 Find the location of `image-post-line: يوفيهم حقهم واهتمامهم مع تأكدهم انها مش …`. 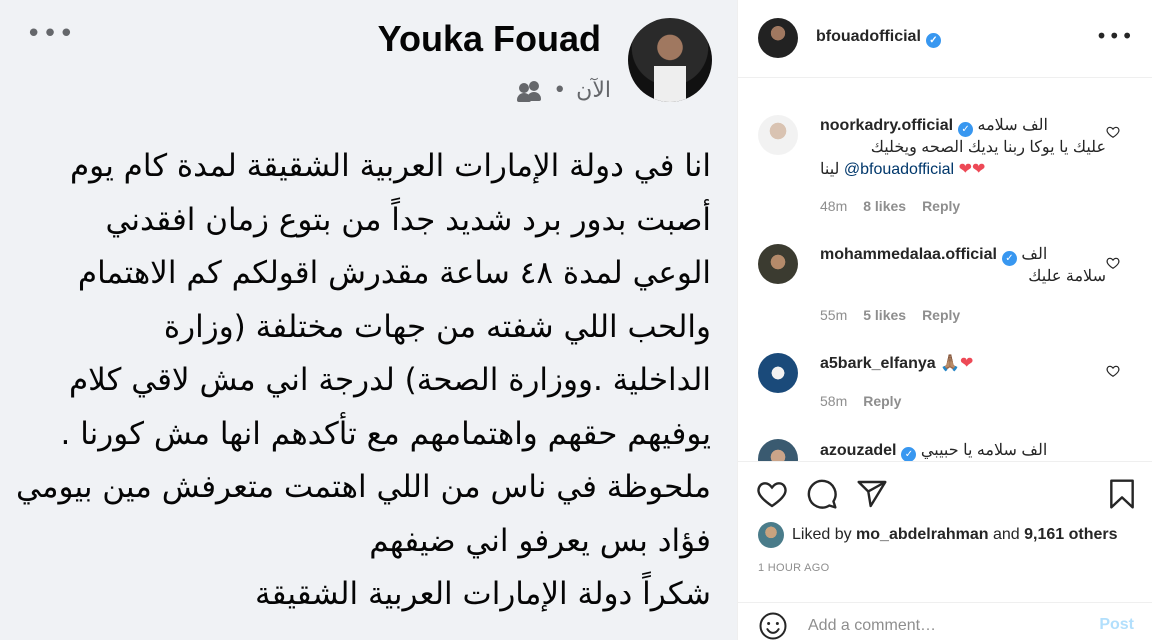

image-post-line: يوفيهم حقهم واهتمامهم مع تأكدهم انها مش … is located at coordinates (385, 433).